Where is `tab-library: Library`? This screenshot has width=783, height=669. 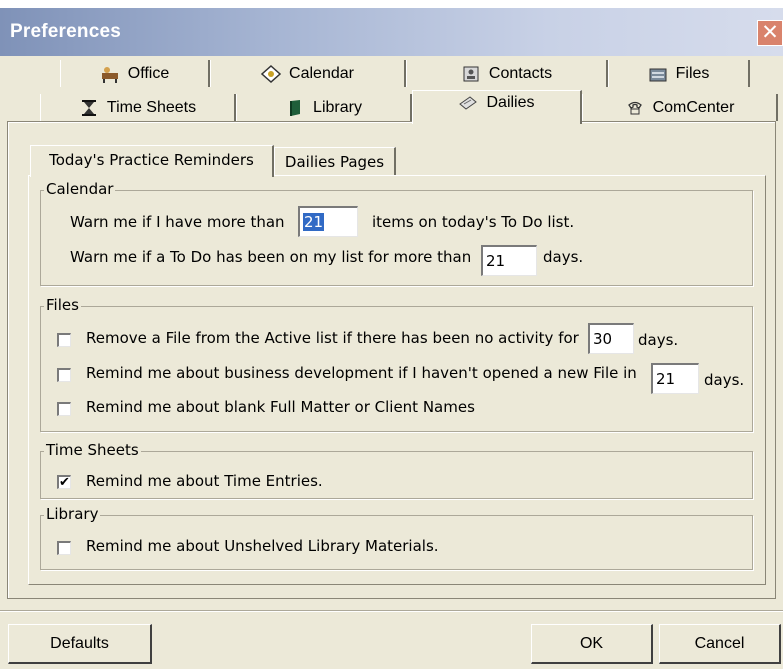
tab-library: Library is located at coordinates (324, 107).